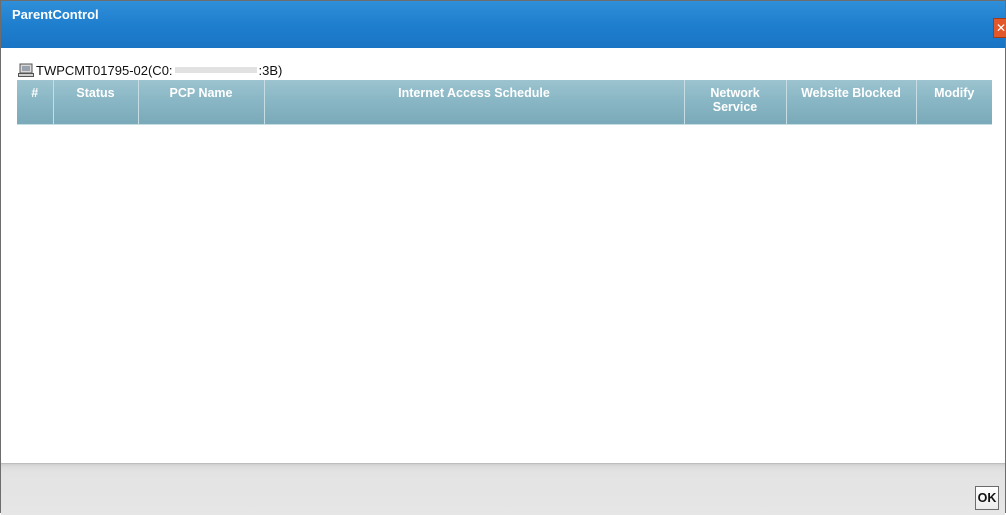 This screenshot has width=1006, height=515. I want to click on column-header-modify: Modify, so click(954, 102).